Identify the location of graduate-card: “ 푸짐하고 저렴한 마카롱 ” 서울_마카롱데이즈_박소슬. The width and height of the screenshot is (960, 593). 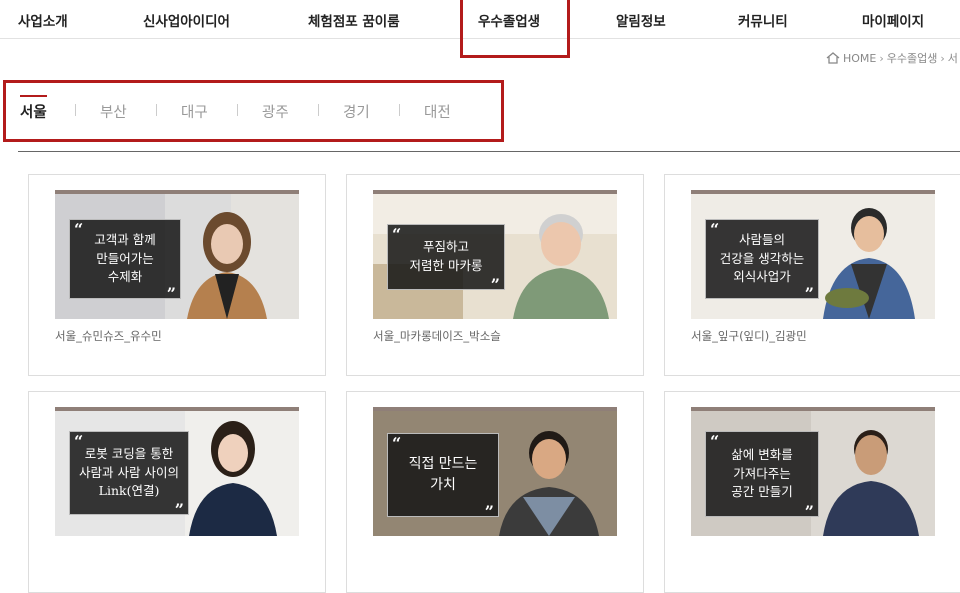
(495, 275).